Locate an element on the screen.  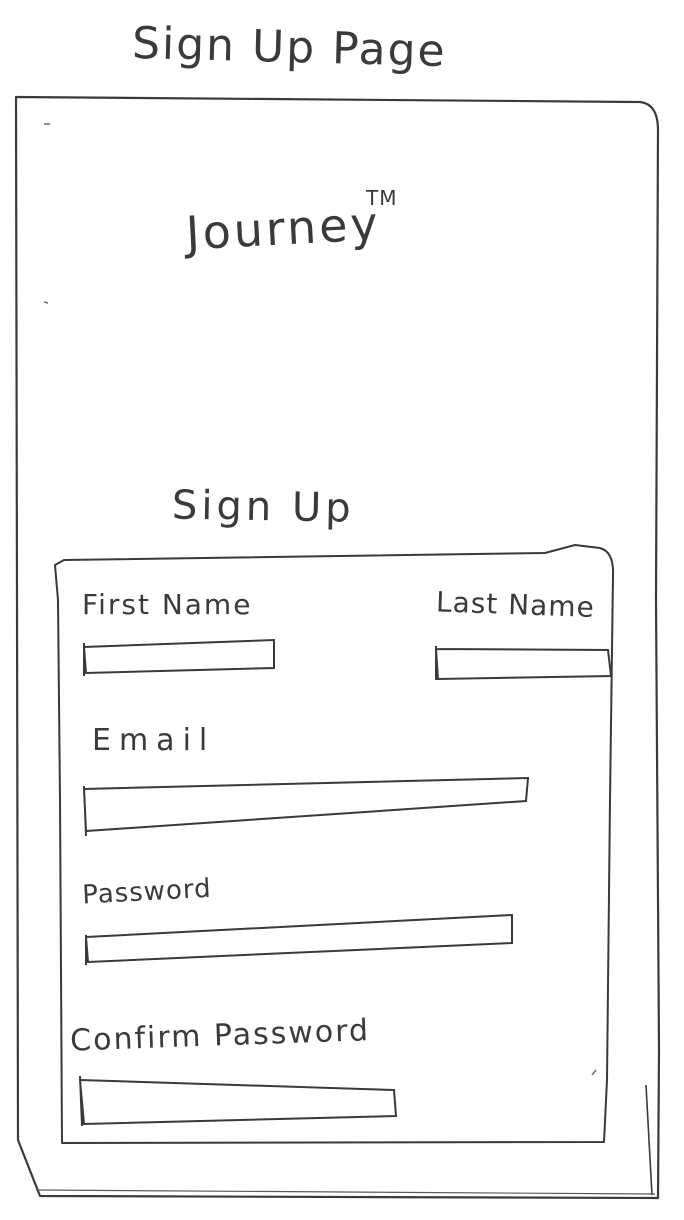
confirm-password-input is located at coordinates (238, 1101).